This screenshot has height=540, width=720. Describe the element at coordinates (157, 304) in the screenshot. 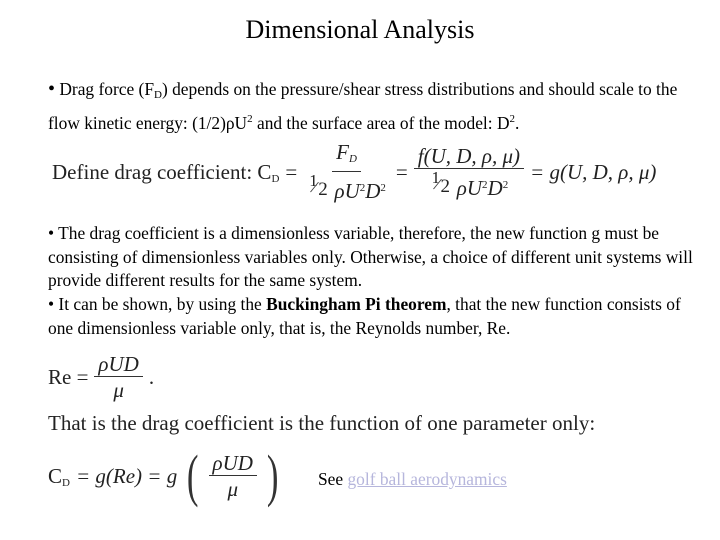

I see `text: • It can be shown, by using the` at that location.